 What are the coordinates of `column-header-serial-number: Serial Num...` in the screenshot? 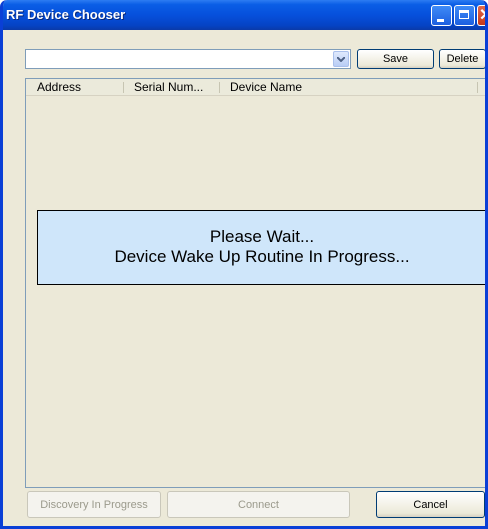 It's located at (168, 87).